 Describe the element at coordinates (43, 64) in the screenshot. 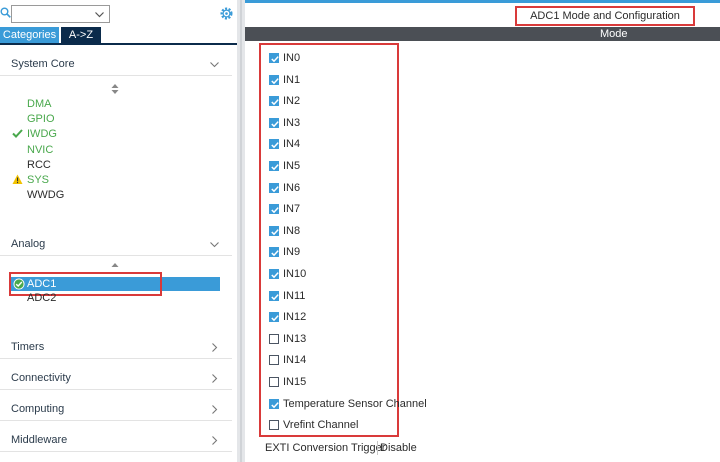

I see `category-label: System Core` at that location.